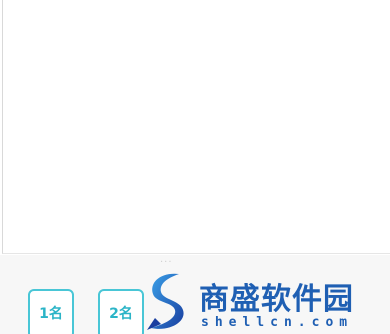  I want to click on watermark-logo-icon, so click(165, 301).